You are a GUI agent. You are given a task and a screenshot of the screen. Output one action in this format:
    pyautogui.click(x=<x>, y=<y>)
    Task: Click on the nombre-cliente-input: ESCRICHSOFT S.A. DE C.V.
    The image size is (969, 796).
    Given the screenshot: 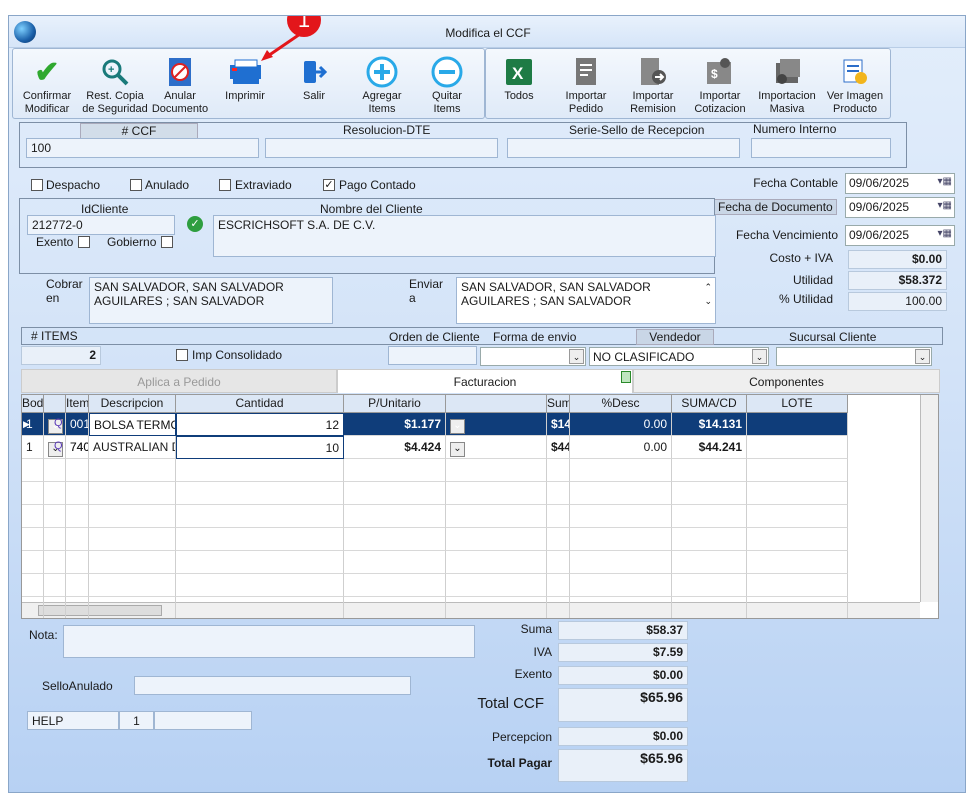 What is the action you would take?
    pyautogui.click(x=464, y=236)
    